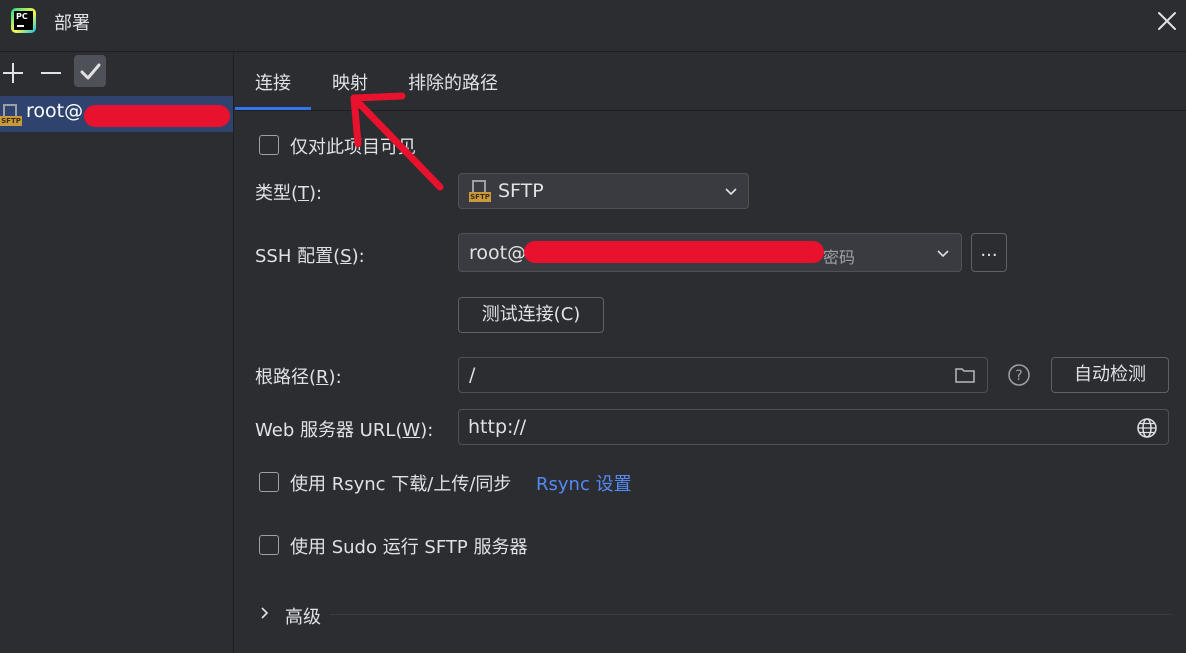  What do you see at coordinates (303, 616) in the screenshot?
I see `advanced-section-toggle: 高级` at bounding box center [303, 616].